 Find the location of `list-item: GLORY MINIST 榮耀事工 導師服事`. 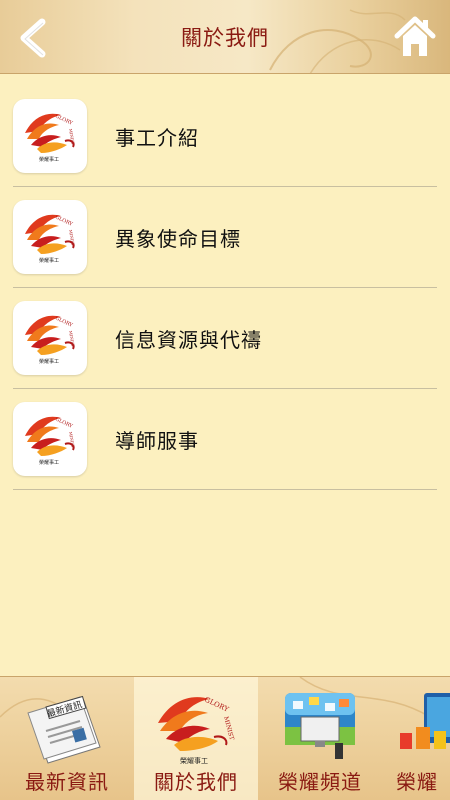

list-item: GLORY MINIST 榮耀事工 導師服事 is located at coordinates (225, 439).